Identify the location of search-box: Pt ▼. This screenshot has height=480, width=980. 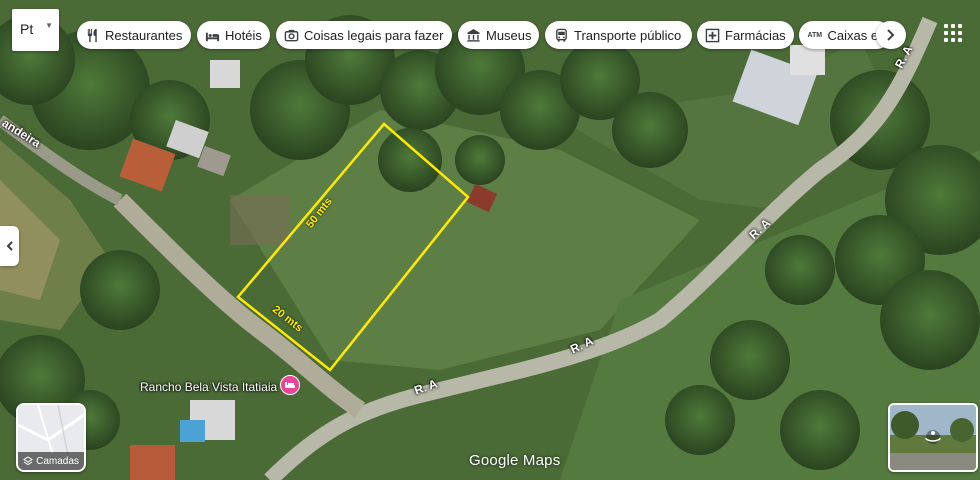
(35, 30).